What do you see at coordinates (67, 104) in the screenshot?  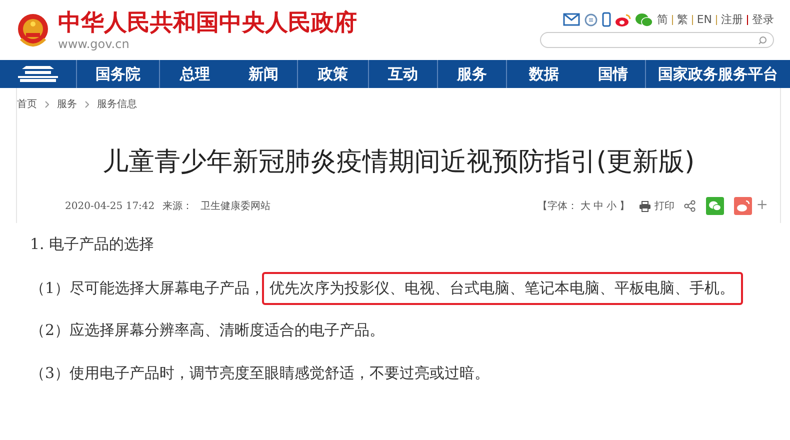 I see `breadcrumb-link: 服务` at bounding box center [67, 104].